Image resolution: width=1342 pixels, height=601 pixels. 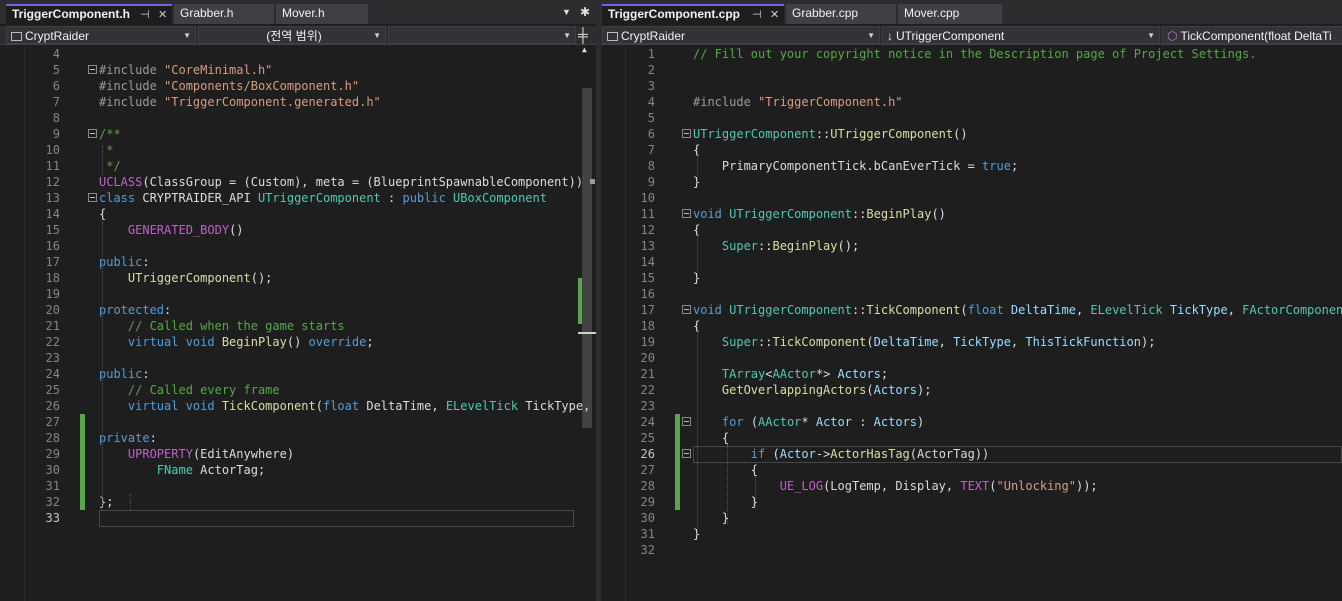 I want to click on code-line: 29 UPROPERTY(EditAnywhere), so click(x=298, y=454).